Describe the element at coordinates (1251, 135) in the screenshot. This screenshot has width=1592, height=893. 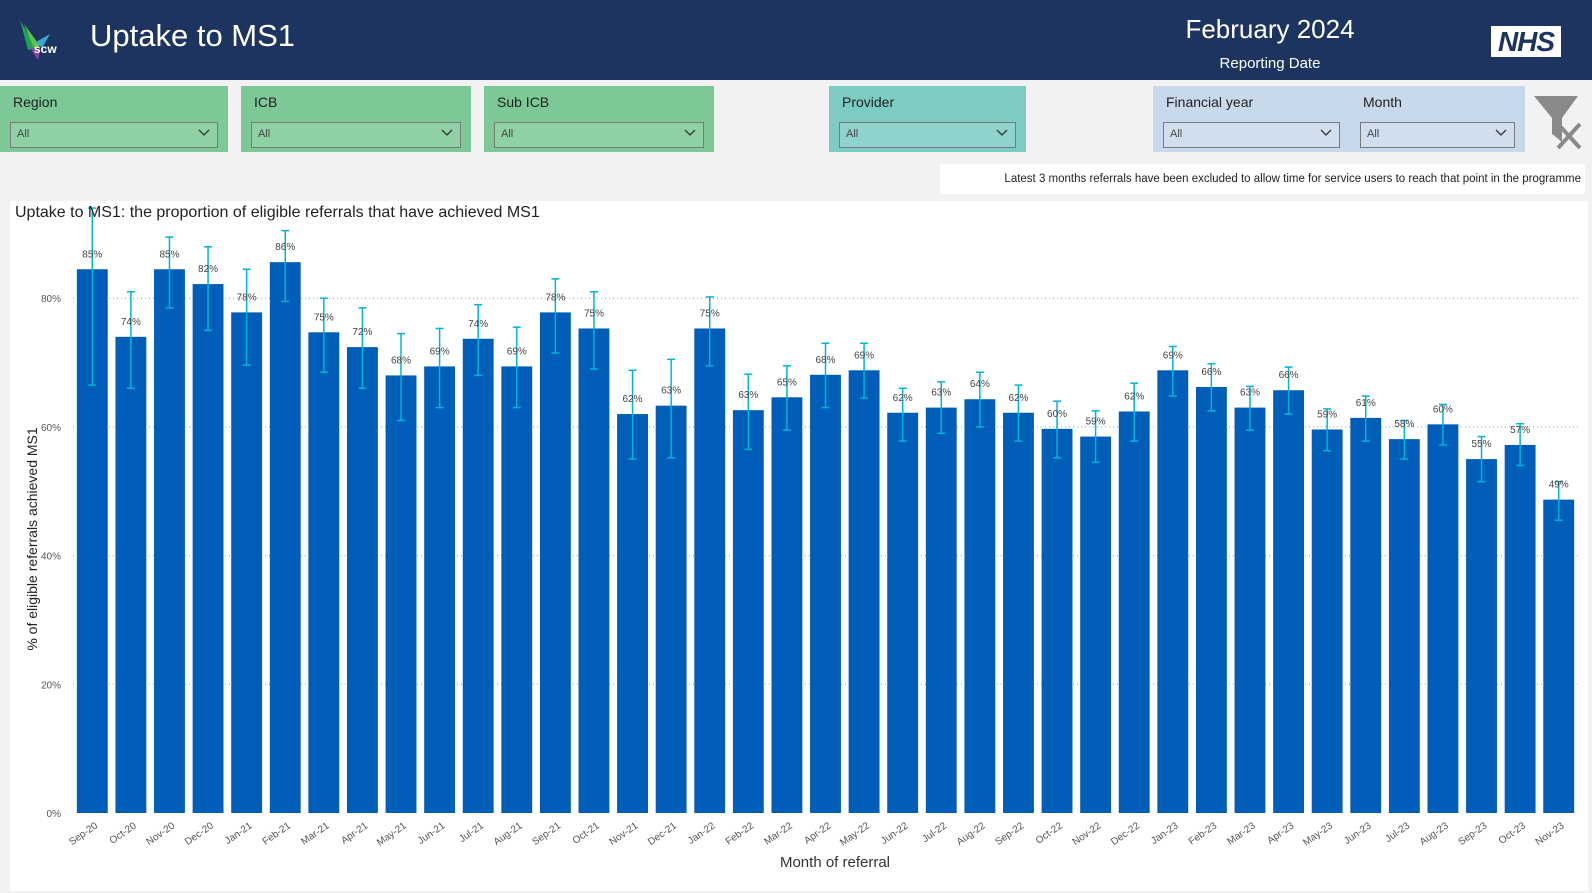
I see `financial-year-dropdown: All` at that location.